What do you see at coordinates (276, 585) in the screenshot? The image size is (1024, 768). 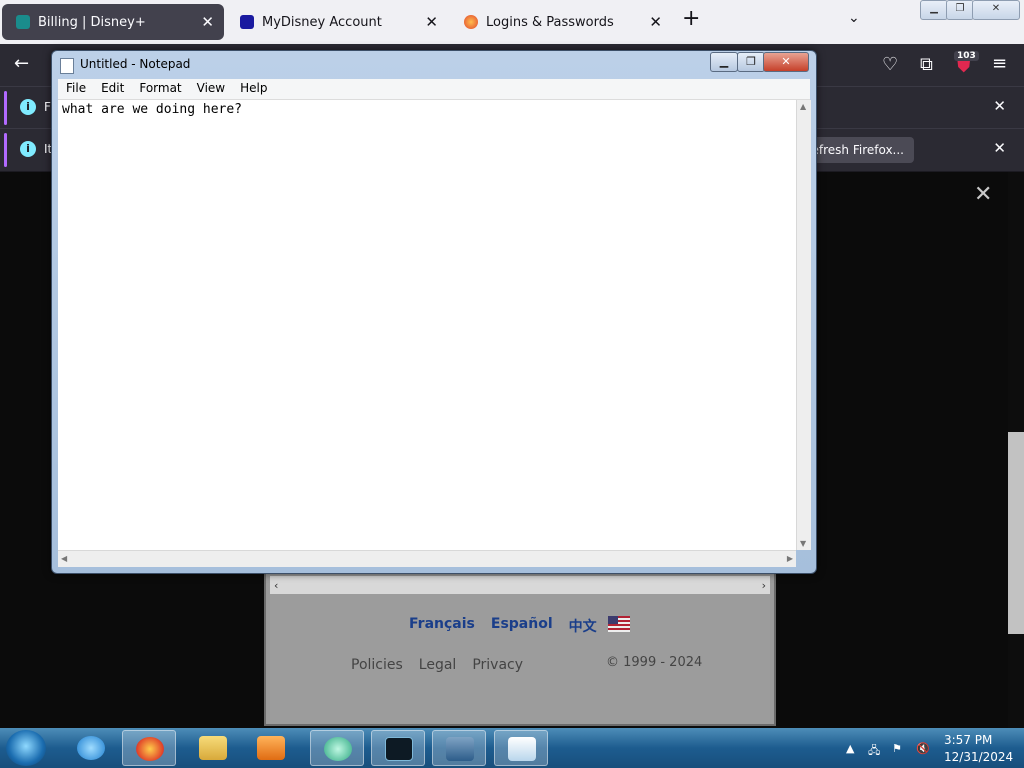 I see `scroll-left-icon: ‹` at bounding box center [276, 585].